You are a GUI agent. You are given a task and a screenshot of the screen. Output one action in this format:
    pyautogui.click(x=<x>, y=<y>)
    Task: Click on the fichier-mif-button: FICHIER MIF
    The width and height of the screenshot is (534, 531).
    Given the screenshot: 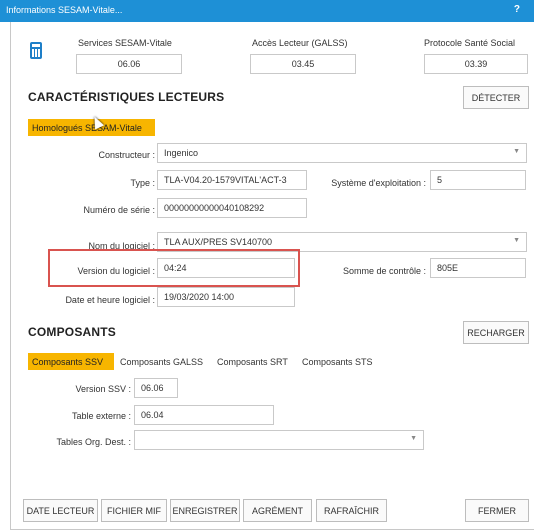 What is the action you would take?
    pyautogui.click(x=134, y=510)
    